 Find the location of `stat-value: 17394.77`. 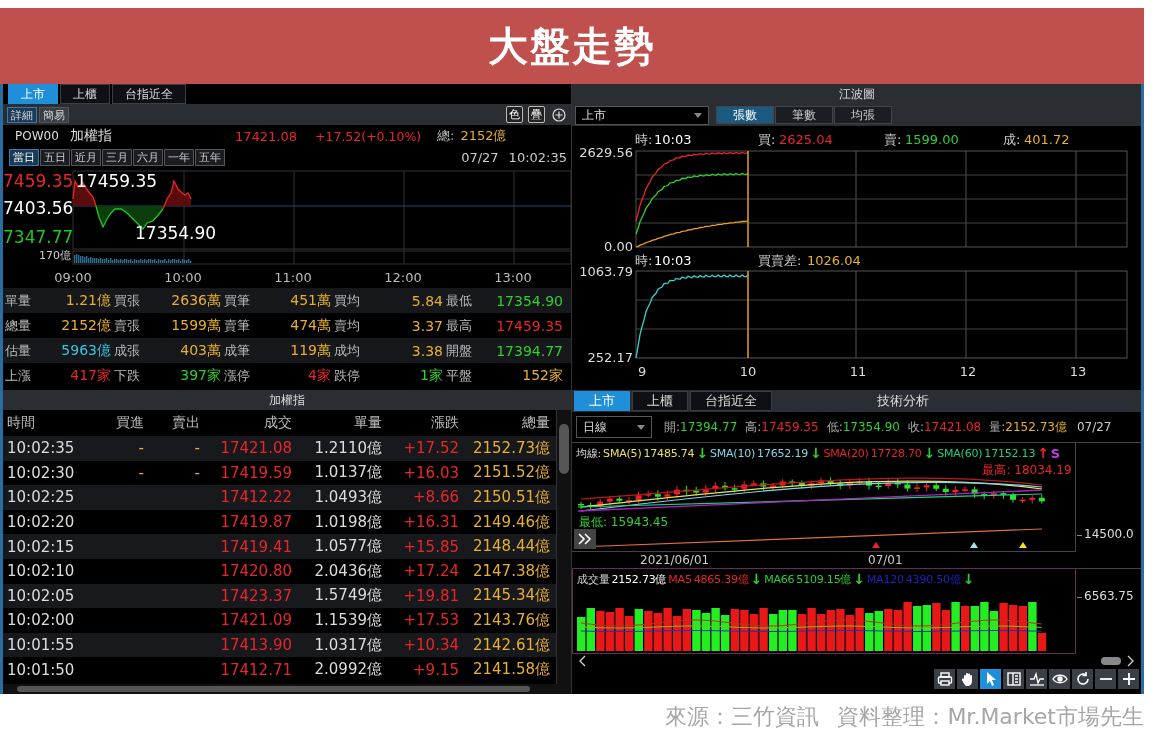

stat-value: 17394.77 is located at coordinates (529, 350).